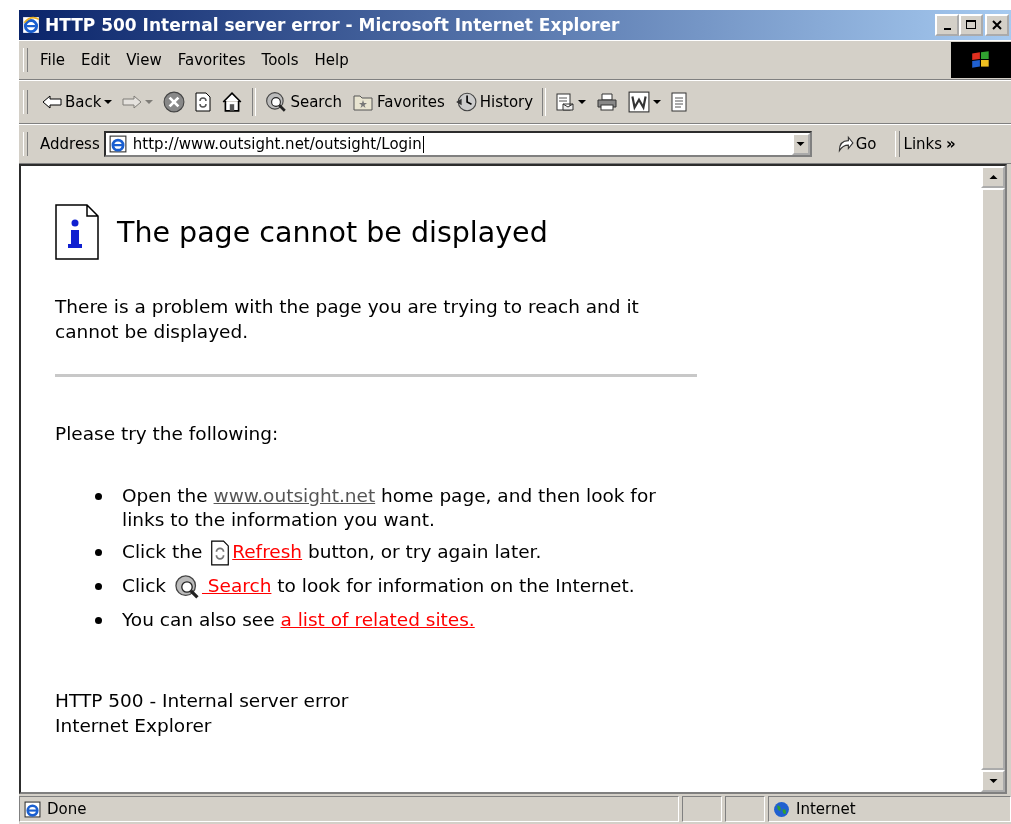 This screenshot has height=824, width=1011. I want to click on suggestion-text: Open the www.outsight.net home page, and then look for links to the information you want., so click(389, 508).